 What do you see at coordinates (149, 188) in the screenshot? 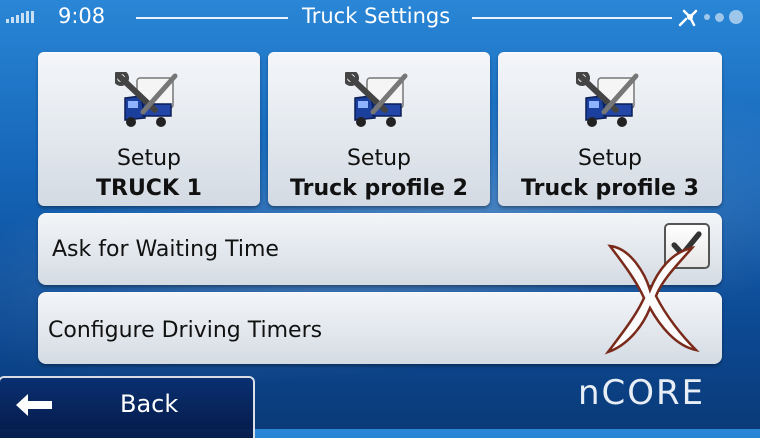
I see `tile-line2: TRUCK 1` at bounding box center [149, 188].